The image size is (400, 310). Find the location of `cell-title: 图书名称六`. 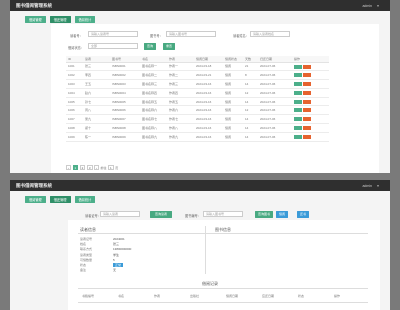

cell-title: 图书名称六 is located at coordinates (153, 110).